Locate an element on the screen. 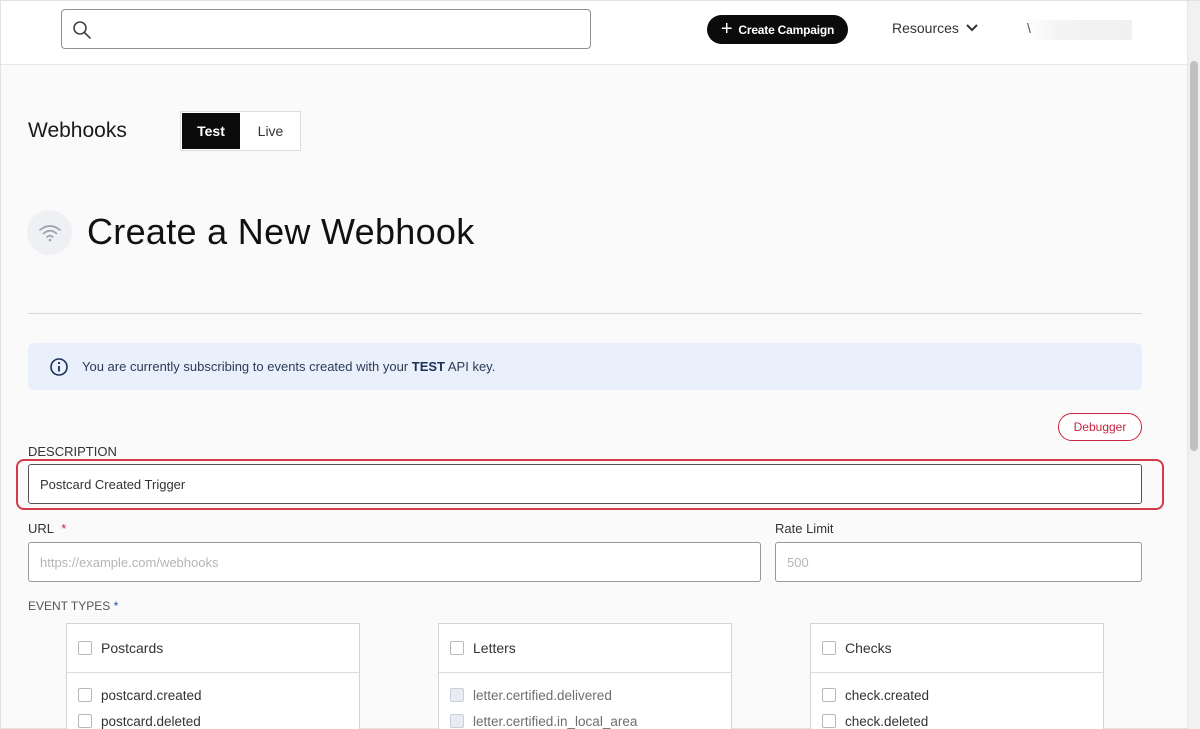 This screenshot has height=729, width=1200. url-label: URL * is located at coordinates (47, 528).